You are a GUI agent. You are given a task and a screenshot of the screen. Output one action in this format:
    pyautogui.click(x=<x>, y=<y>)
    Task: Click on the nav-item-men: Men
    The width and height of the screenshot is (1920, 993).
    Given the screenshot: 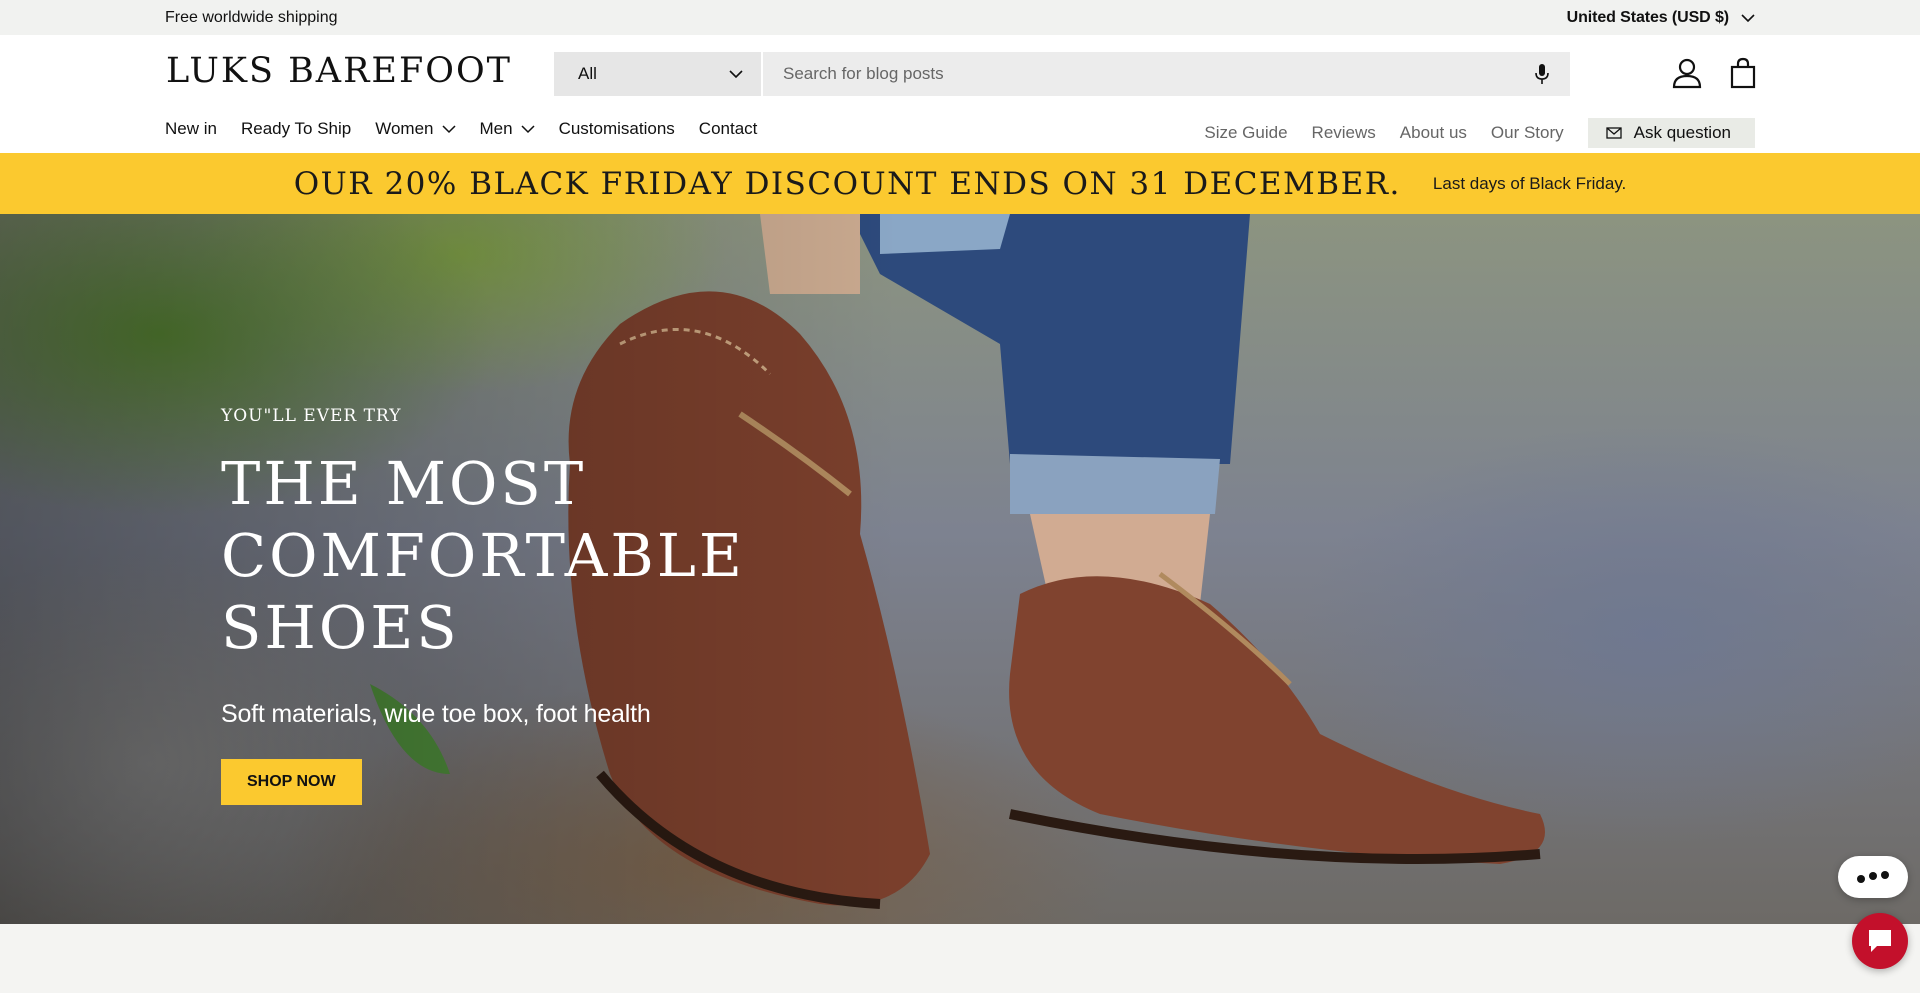 What is the action you would take?
    pyautogui.click(x=507, y=129)
    